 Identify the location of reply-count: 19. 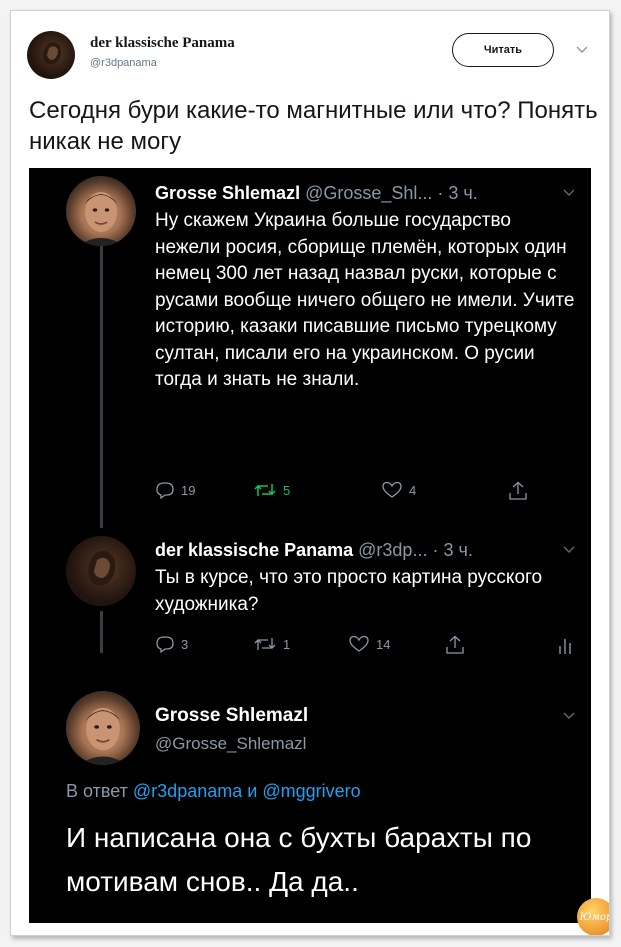
(188, 490).